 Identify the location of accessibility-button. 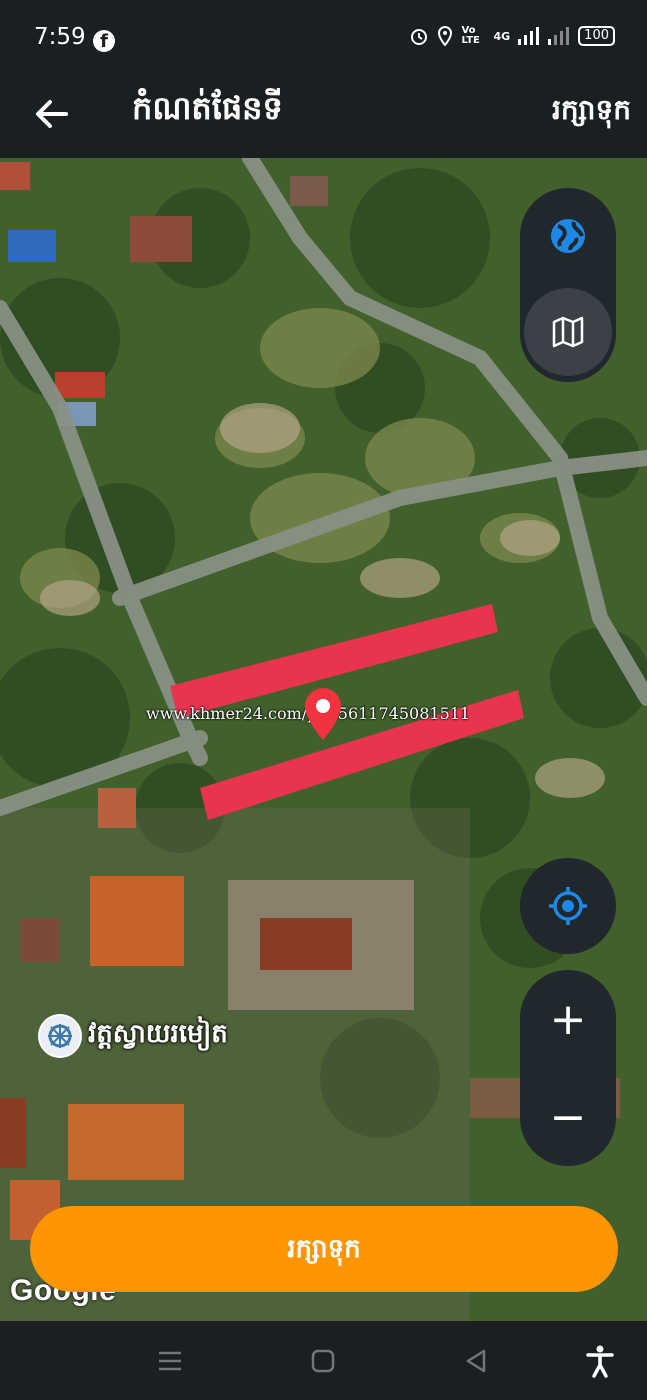
(600, 1361).